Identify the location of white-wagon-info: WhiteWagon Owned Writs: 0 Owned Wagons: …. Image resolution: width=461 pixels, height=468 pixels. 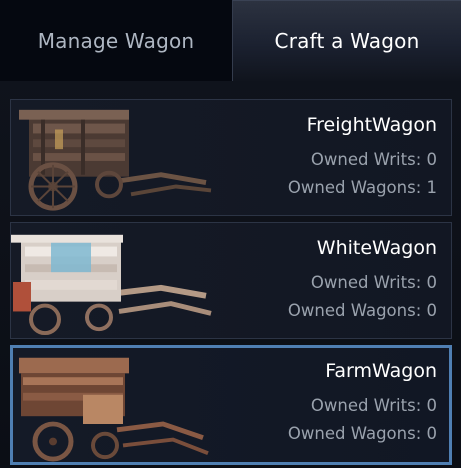
(362, 281).